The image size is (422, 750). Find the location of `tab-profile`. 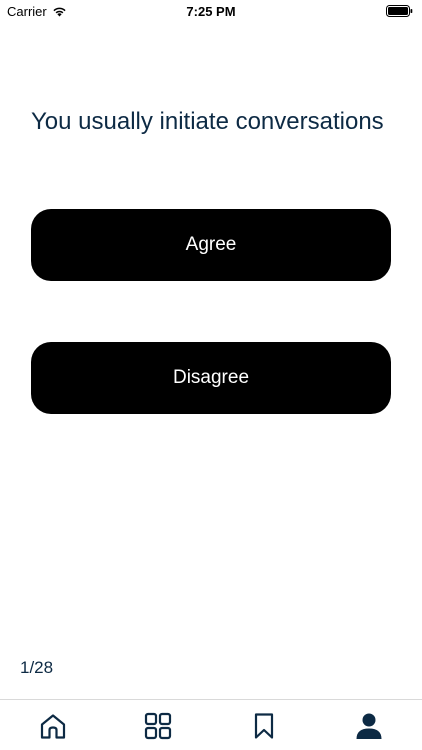

tab-profile is located at coordinates (369, 726).